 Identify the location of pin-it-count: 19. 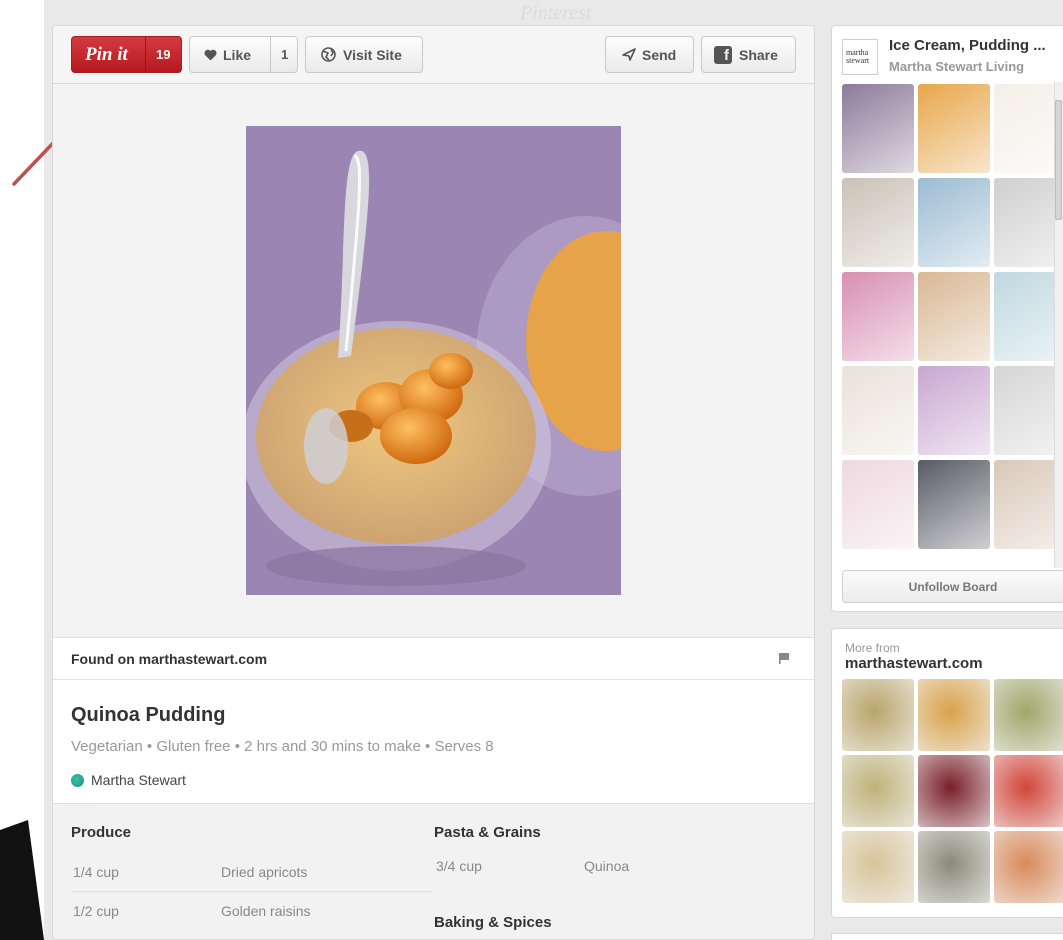
(157, 54).